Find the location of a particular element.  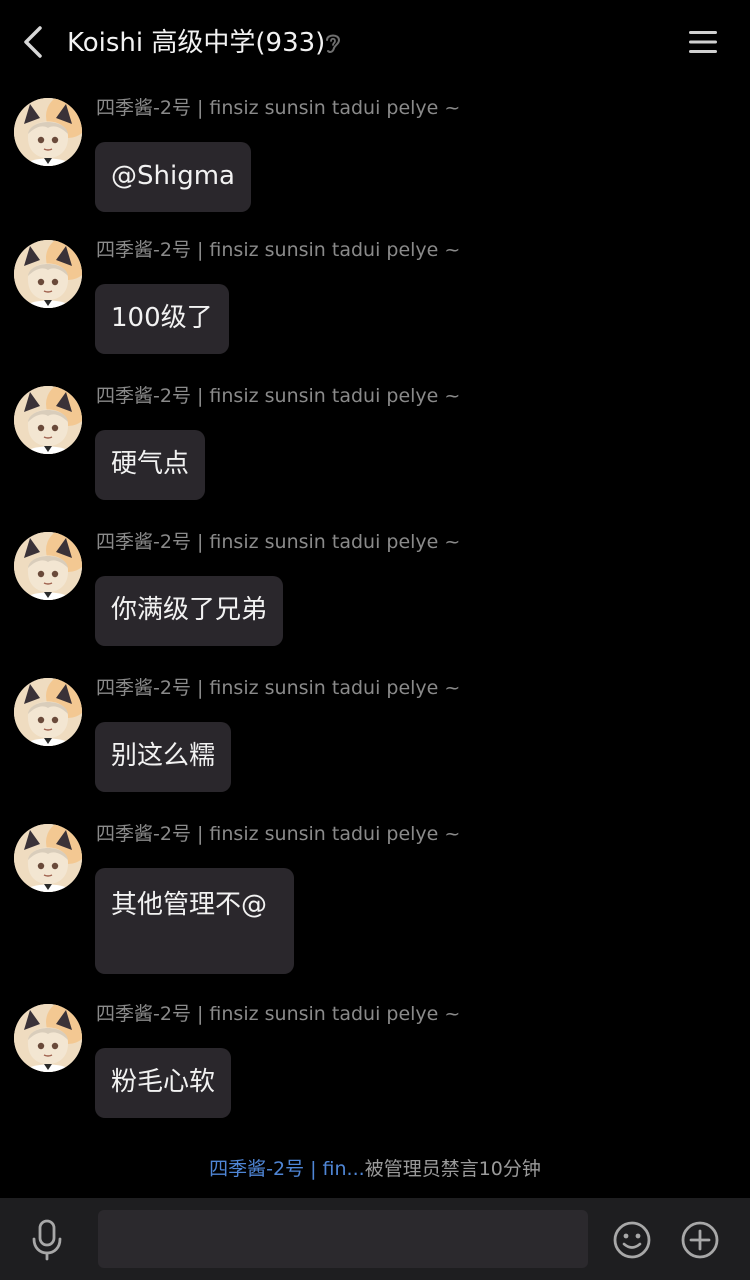

system-notice: 四季酱-2号 | fin...被管理员禁言10分钟 is located at coordinates (375, 1169).